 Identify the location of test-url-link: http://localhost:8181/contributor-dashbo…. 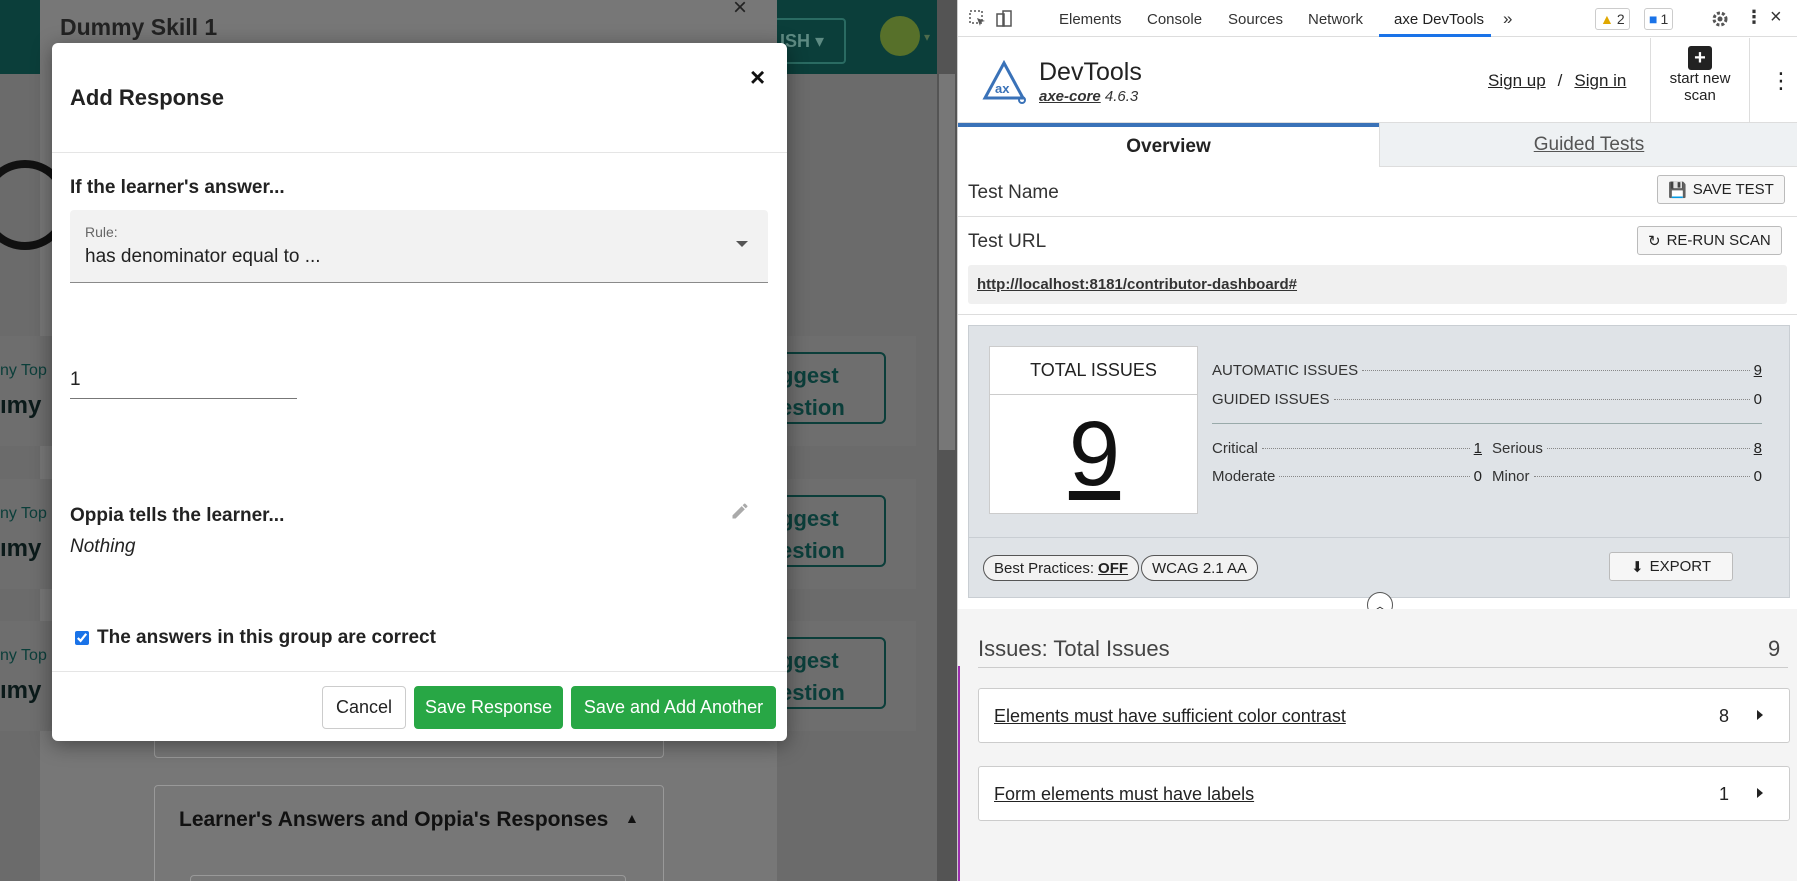
(1377, 284).